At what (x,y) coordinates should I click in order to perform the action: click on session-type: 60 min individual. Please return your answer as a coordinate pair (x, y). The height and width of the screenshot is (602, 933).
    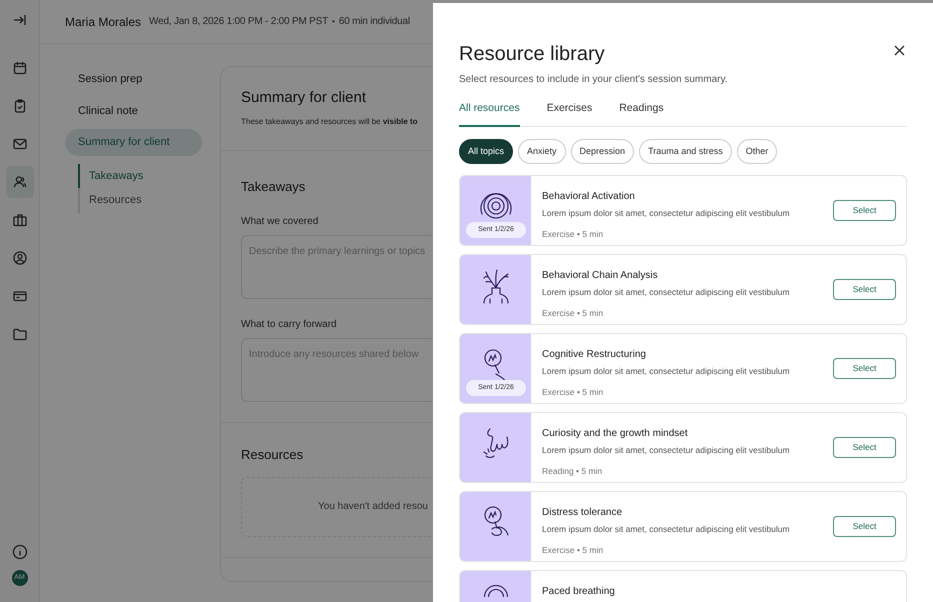
    Looking at the image, I should click on (374, 22).